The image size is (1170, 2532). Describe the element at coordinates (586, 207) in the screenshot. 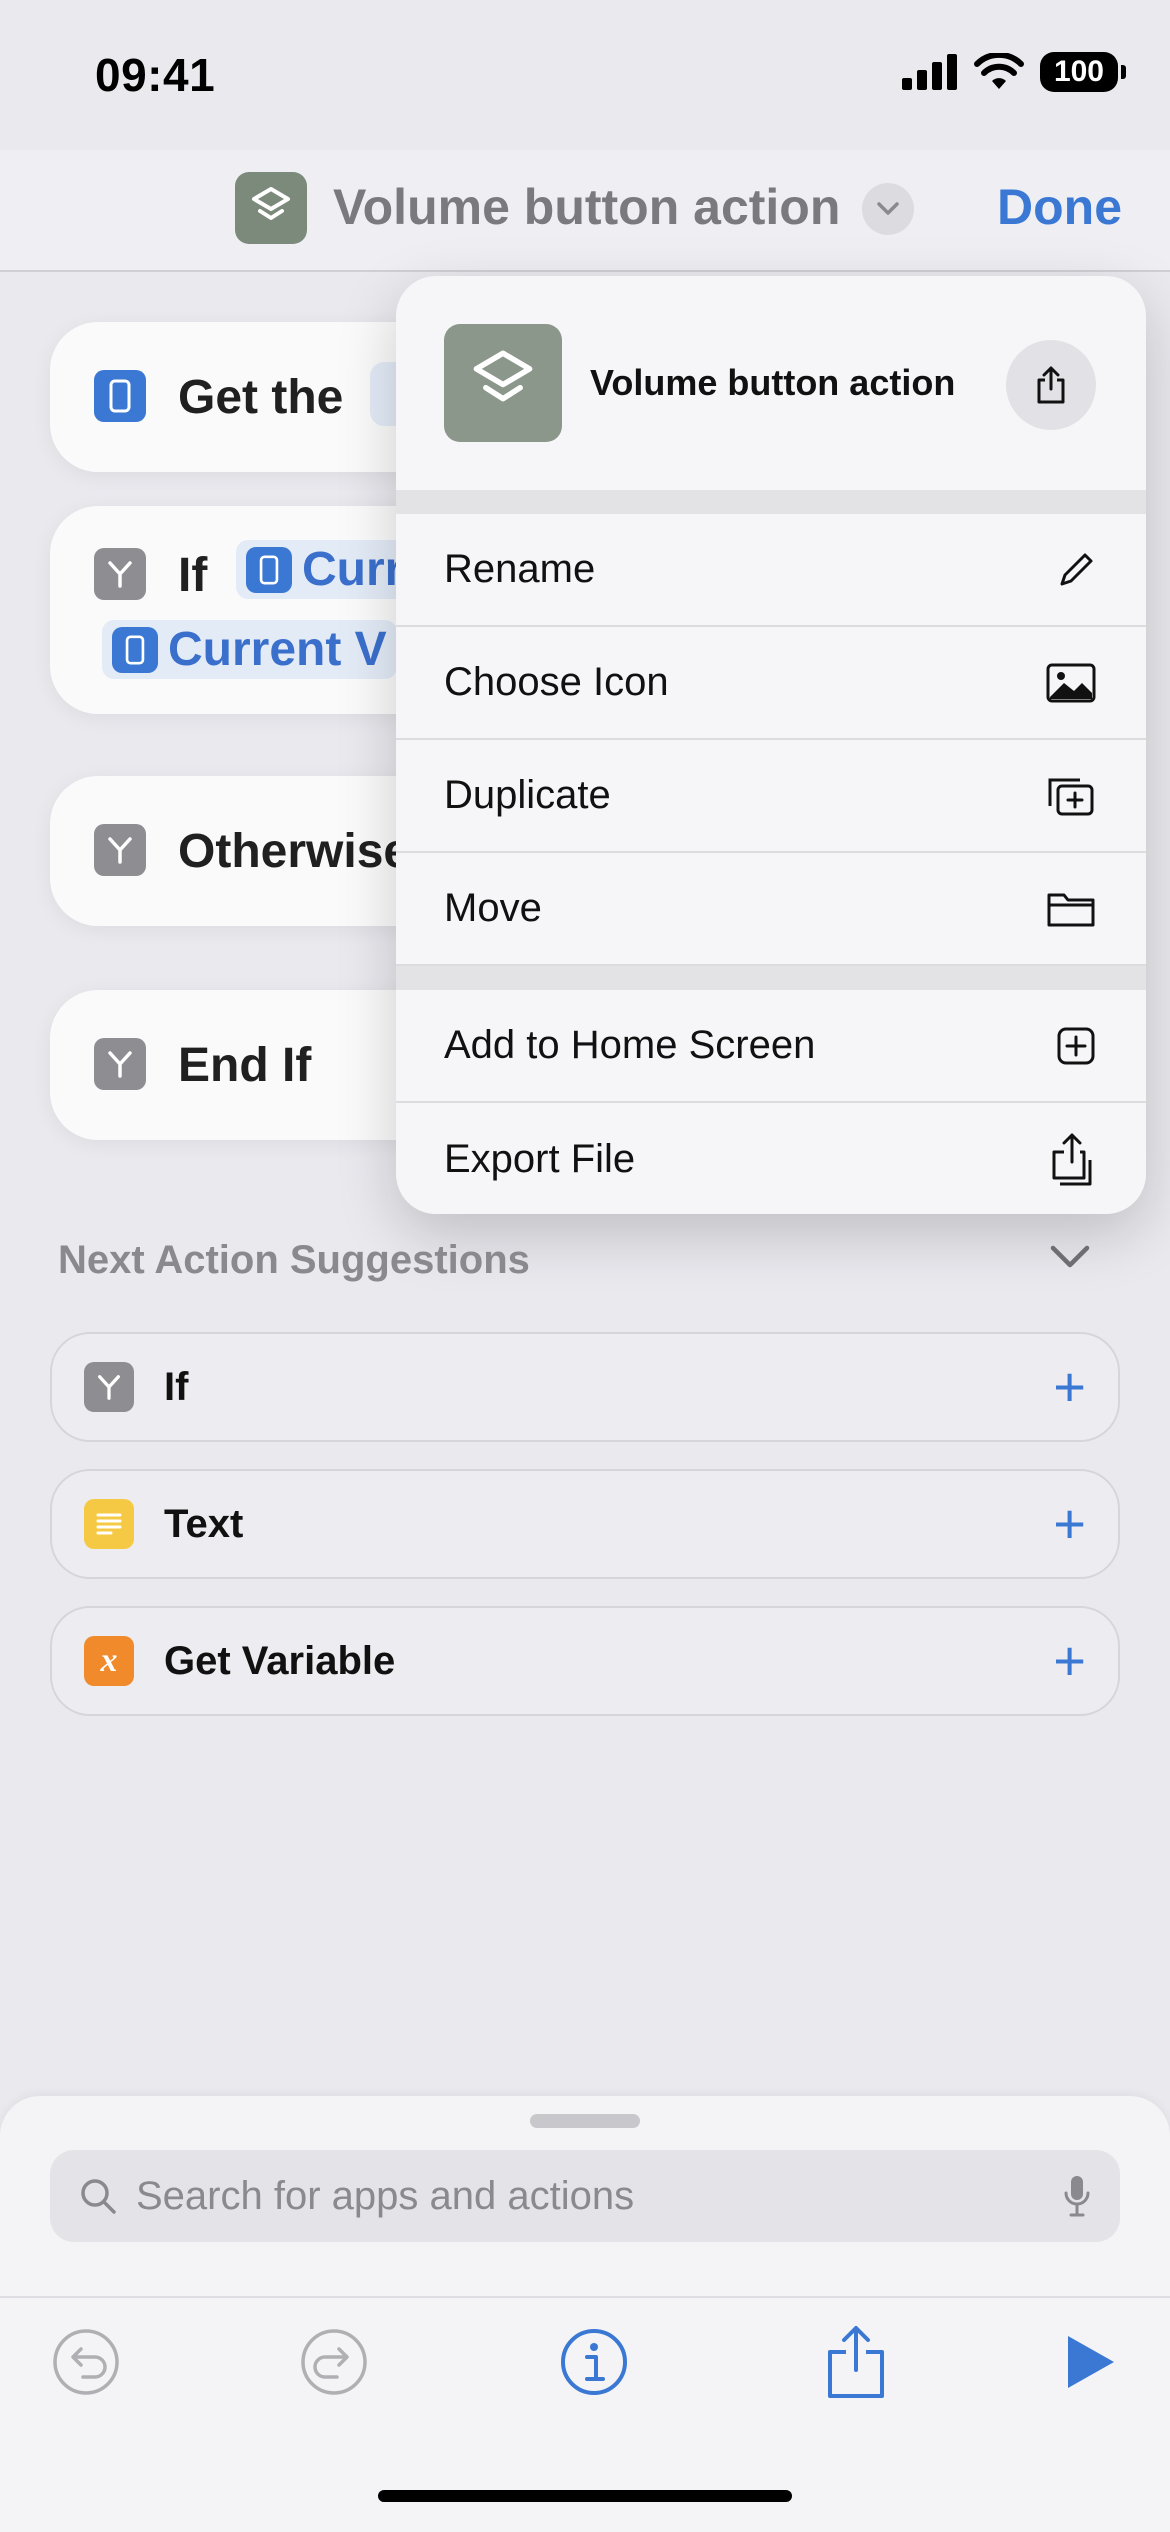

I see `shortcut-title: Volume button action` at that location.